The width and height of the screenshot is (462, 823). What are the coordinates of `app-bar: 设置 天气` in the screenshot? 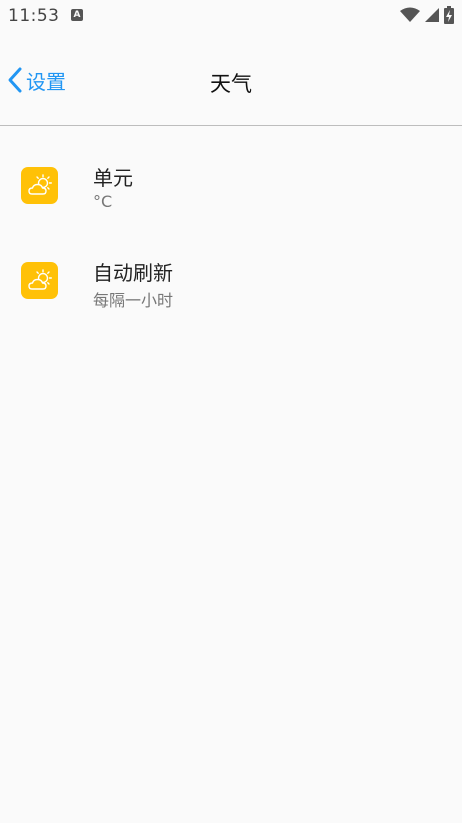 It's located at (231, 78).